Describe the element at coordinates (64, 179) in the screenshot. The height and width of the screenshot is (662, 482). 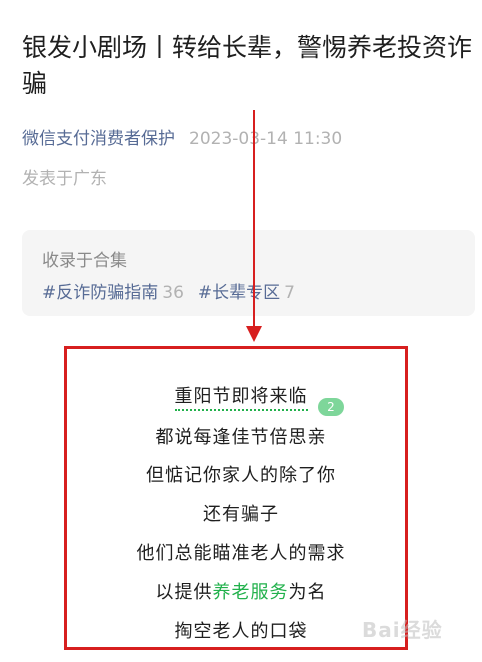
I see `publish-location: 发表于广东` at that location.